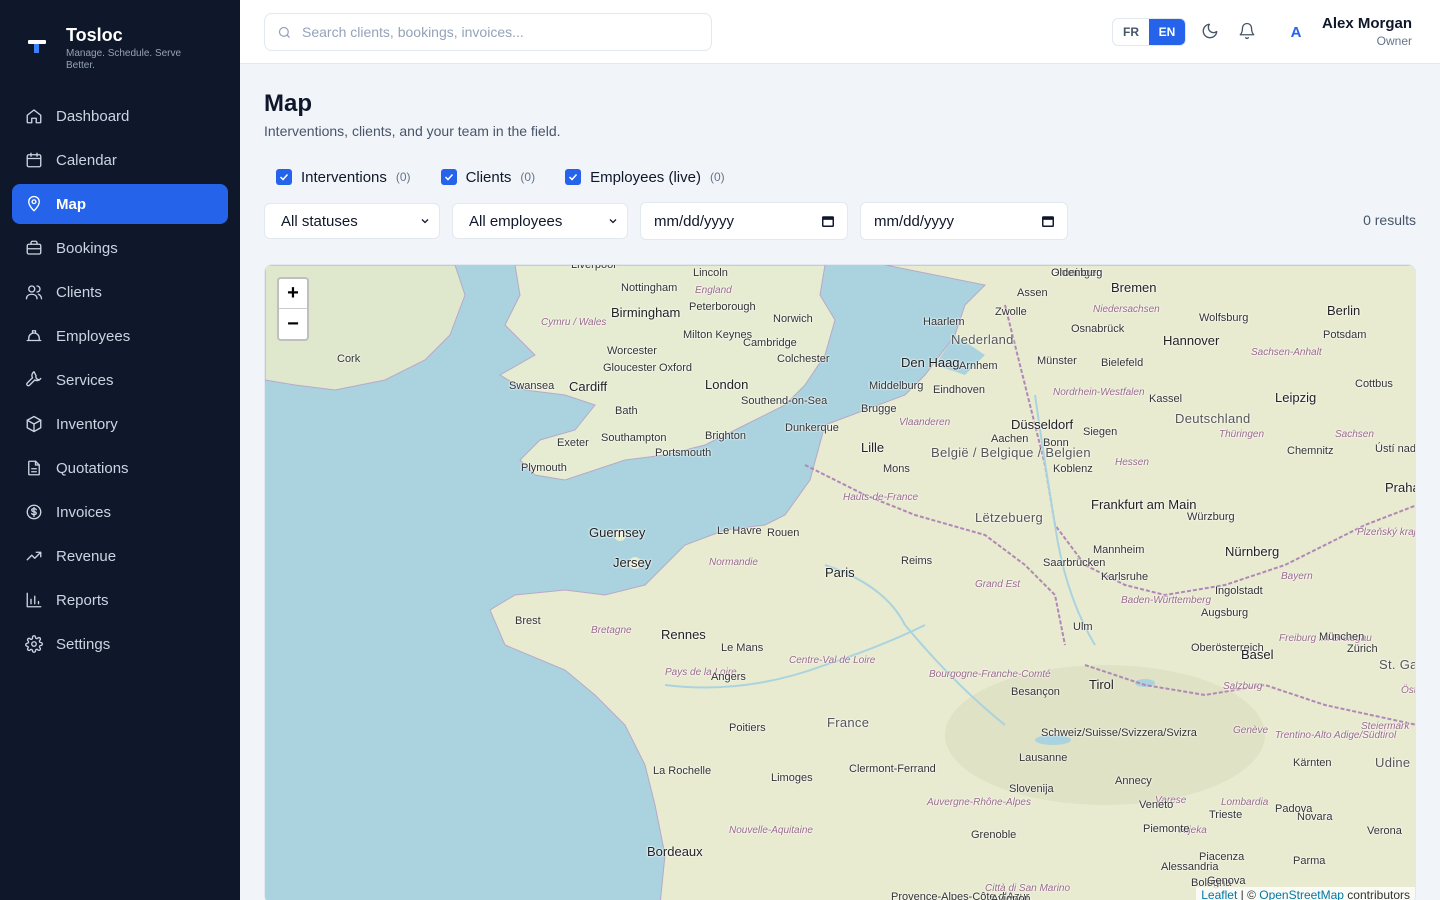 Image resolution: width=1440 pixels, height=900 pixels. I want to click on map-place-label: Bremen, so click(1134, 287).